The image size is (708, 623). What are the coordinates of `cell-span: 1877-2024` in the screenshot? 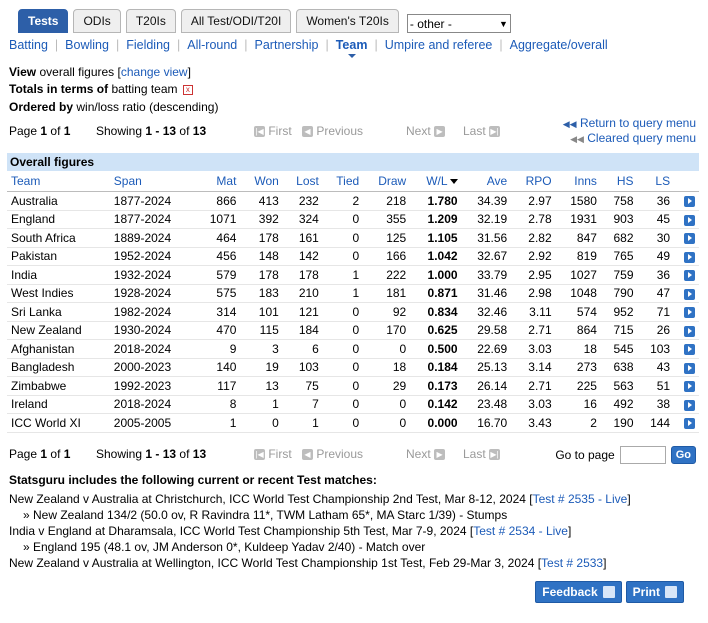 It's located at (152, 219).